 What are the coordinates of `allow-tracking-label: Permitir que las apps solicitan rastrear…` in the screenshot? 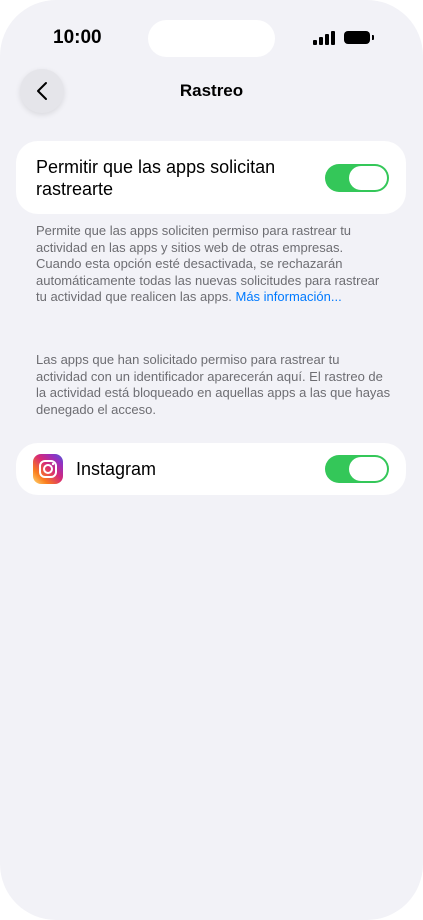 It's located at (156, 178).